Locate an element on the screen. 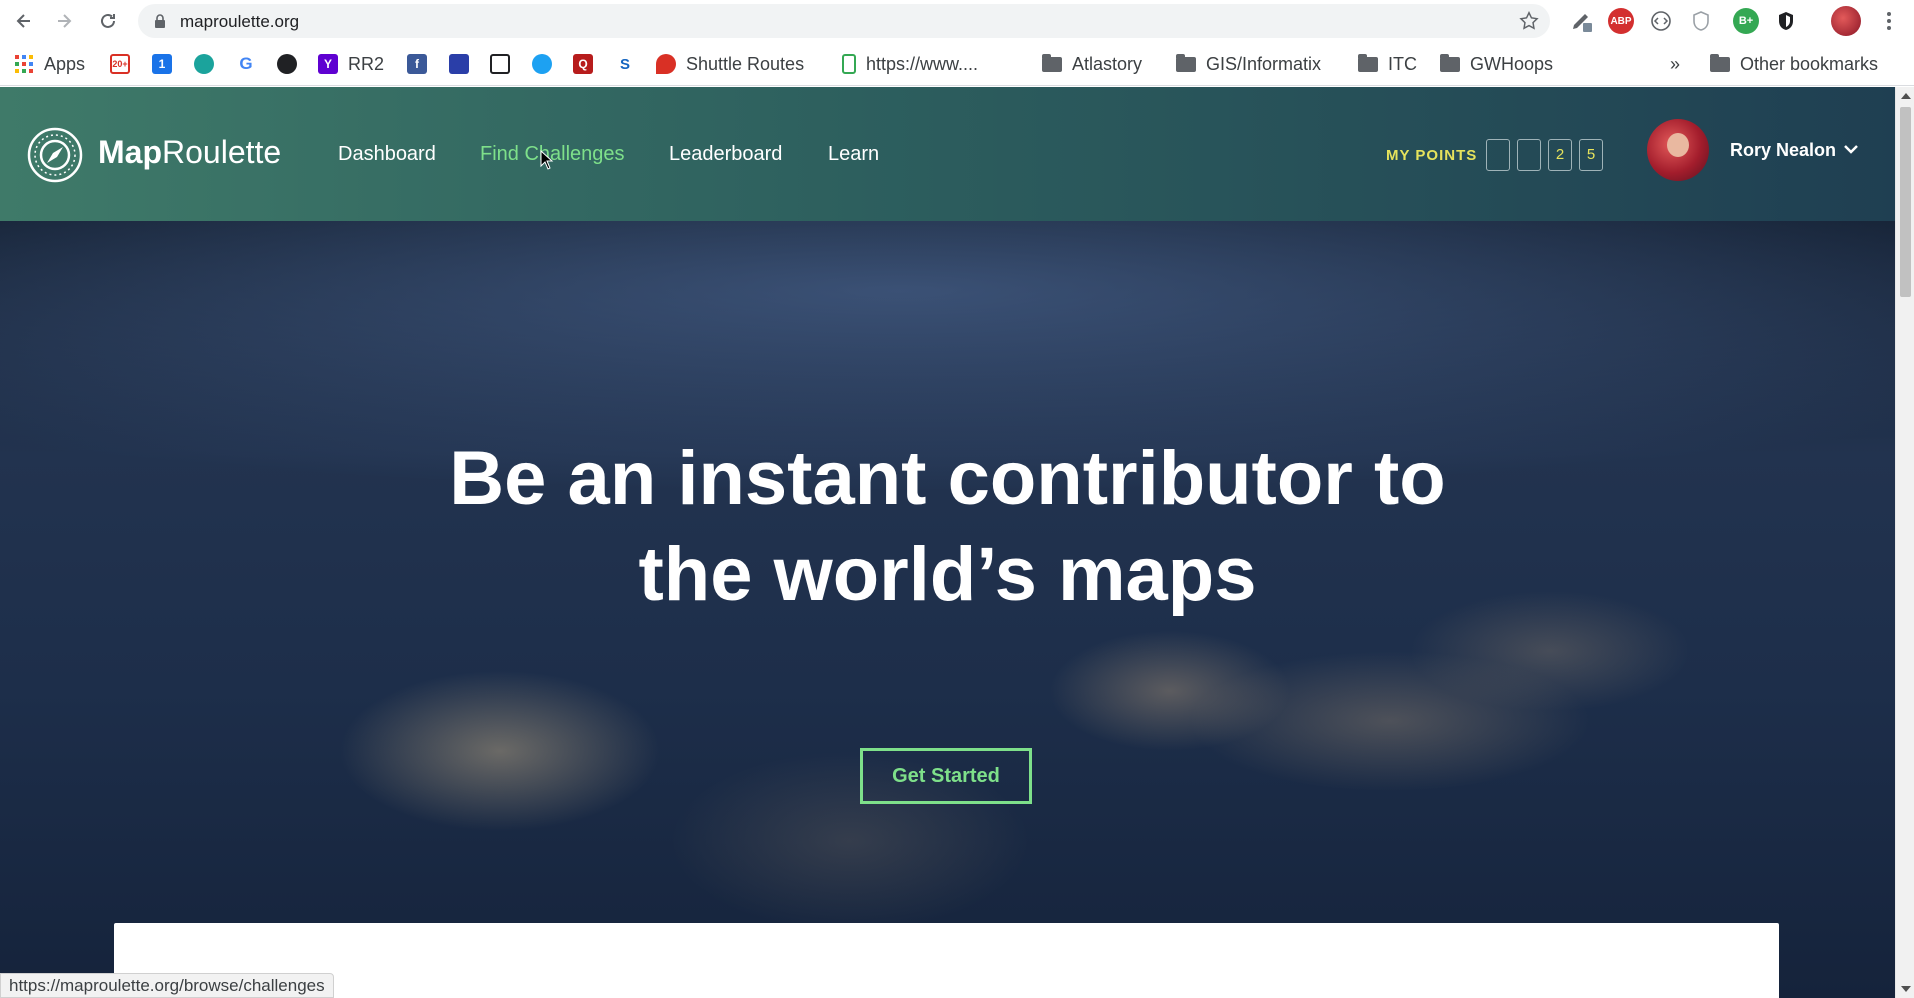 This screenshot has height=998, width=1914. page-scrollbar is located at coordinates (1904, 542).